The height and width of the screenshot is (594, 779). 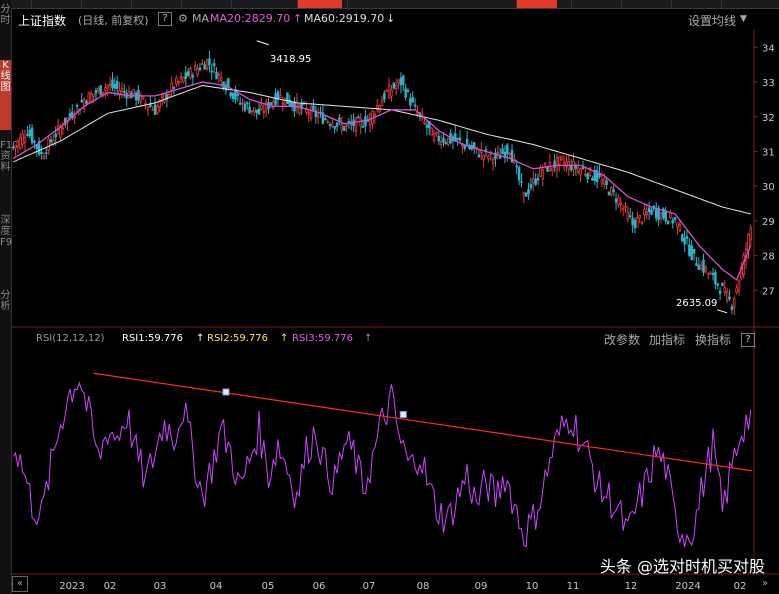 What do you see at coordinates (20, 584) in the screenshot?
I see `scroll-left-button: «` at bounding box center [20, 584].